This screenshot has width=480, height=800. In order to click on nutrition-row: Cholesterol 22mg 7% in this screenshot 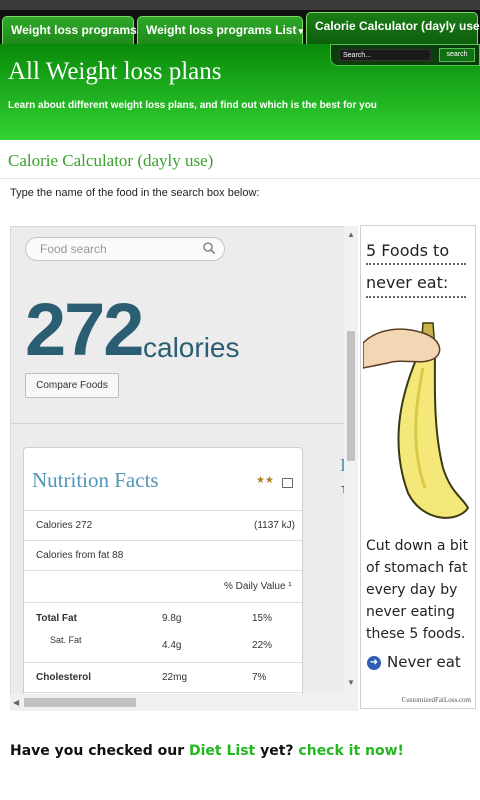, I will do `click(163, 677)`.